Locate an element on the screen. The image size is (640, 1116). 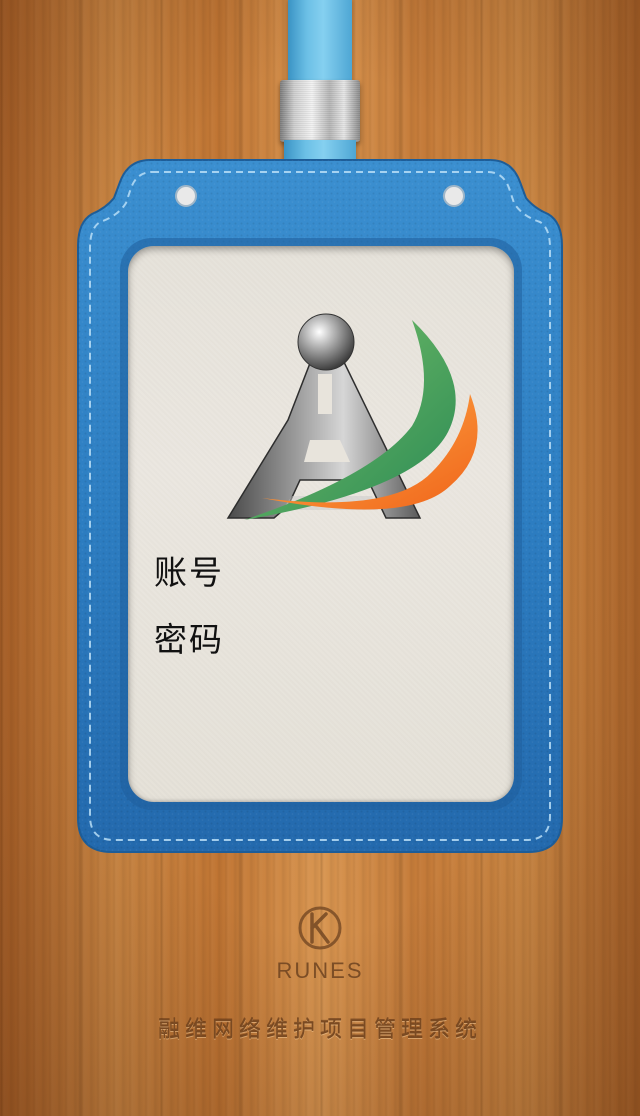
system-title: 融维网络维护项目管理系统 is located at coordinates (319, 1030).